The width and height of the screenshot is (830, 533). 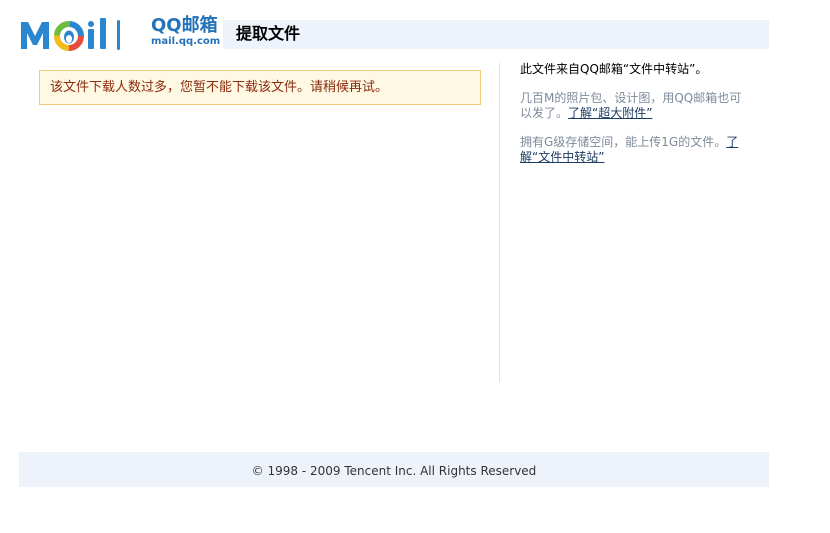 I want to click on sidebar-intro: 此文件来自QQ邮箱“文件中转站”。, so click(x=614, y=69).